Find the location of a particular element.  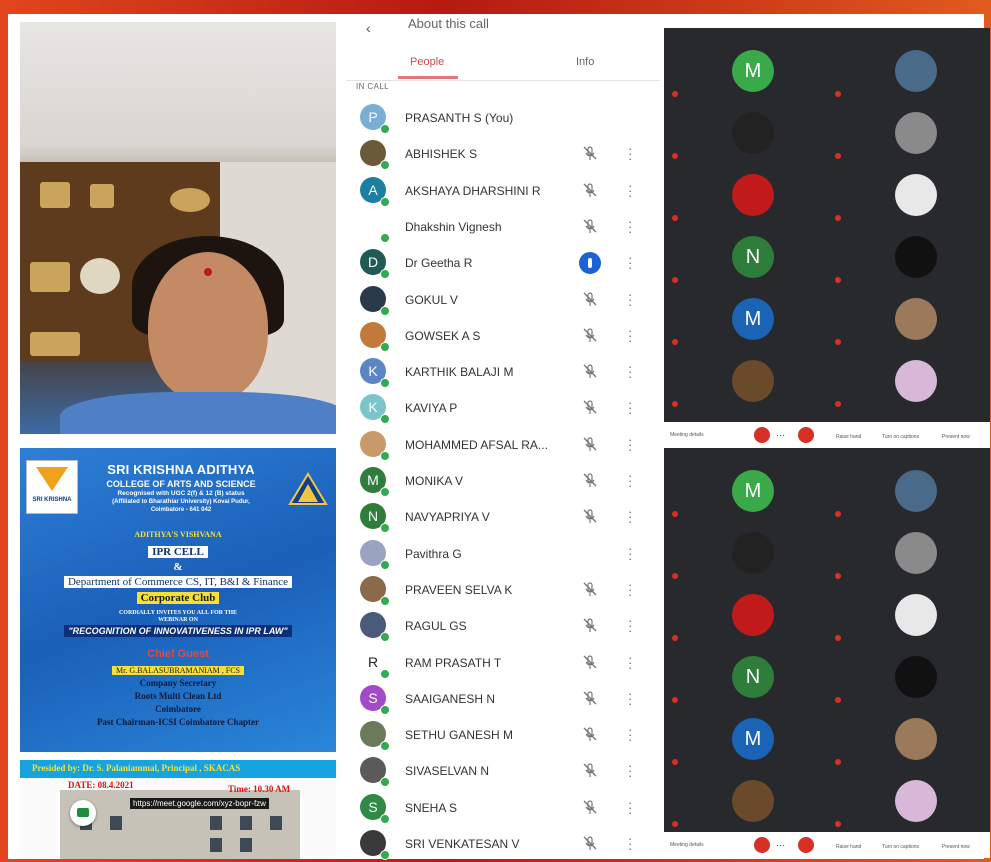

meet-chat-icon is located at coordinates (83, 813).